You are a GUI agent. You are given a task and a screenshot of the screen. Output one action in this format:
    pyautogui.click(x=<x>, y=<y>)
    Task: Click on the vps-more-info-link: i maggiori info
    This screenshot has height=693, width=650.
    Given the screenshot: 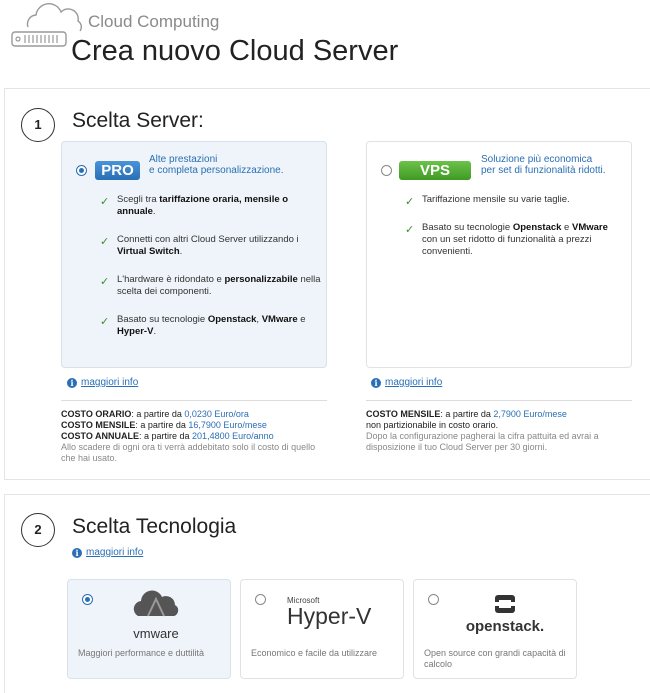 What is the action you would take?
    pyautogui.click(x=406, y=382)
    